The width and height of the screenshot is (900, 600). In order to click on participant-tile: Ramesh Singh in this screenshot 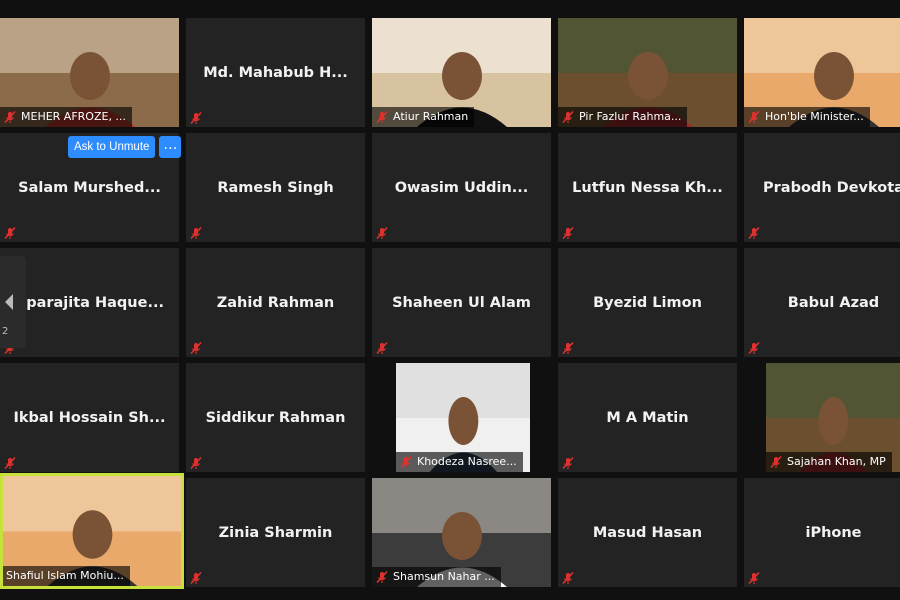, I will do `click(275, 187)`.